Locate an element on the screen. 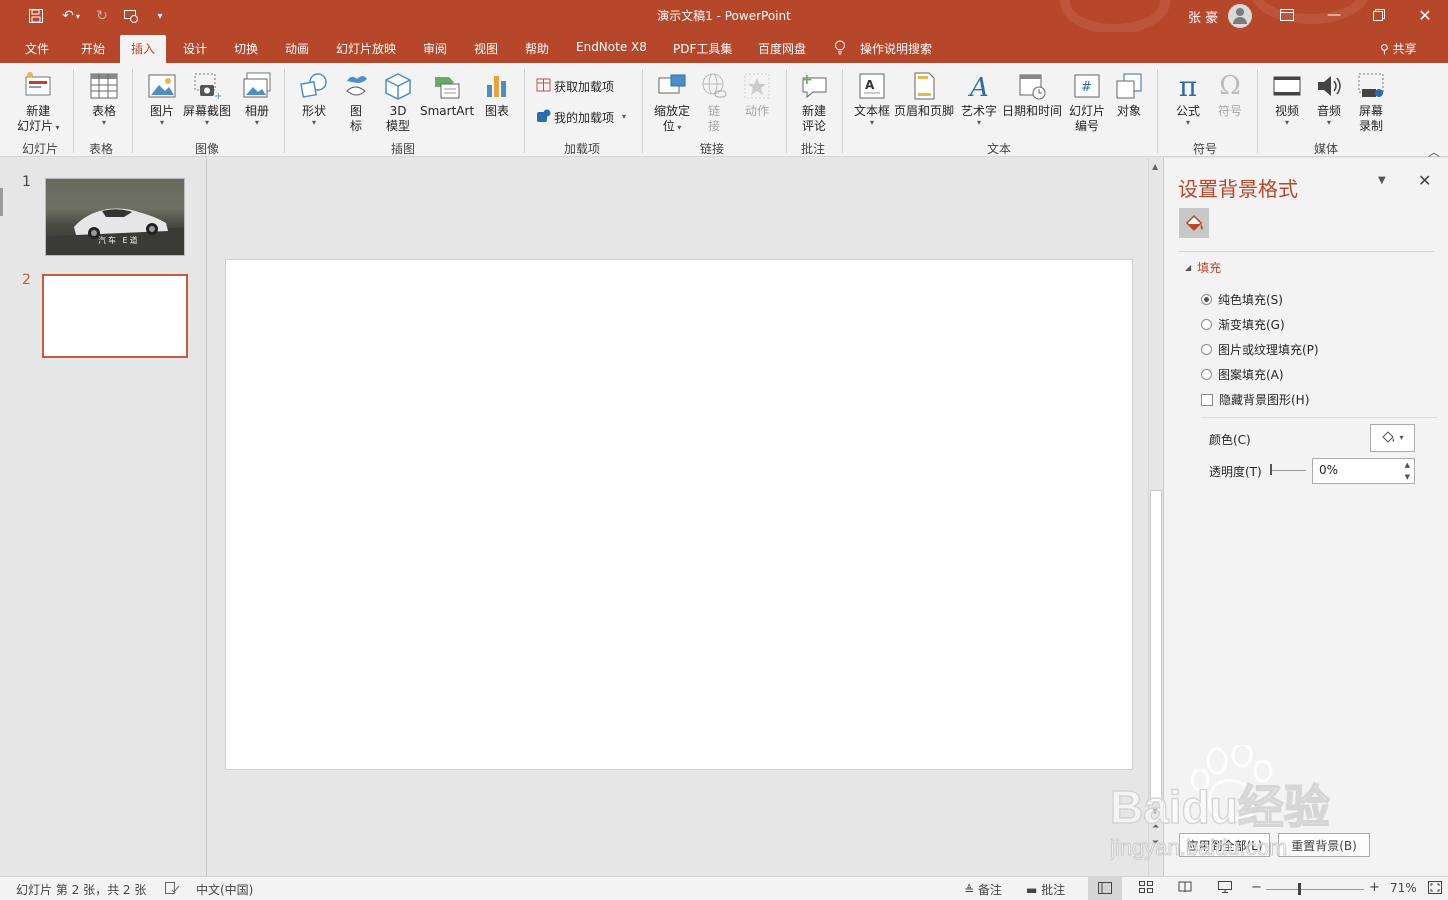 This screenshot has width=1448, height=900. ribbon-separator is located at coordinates (284, 111).